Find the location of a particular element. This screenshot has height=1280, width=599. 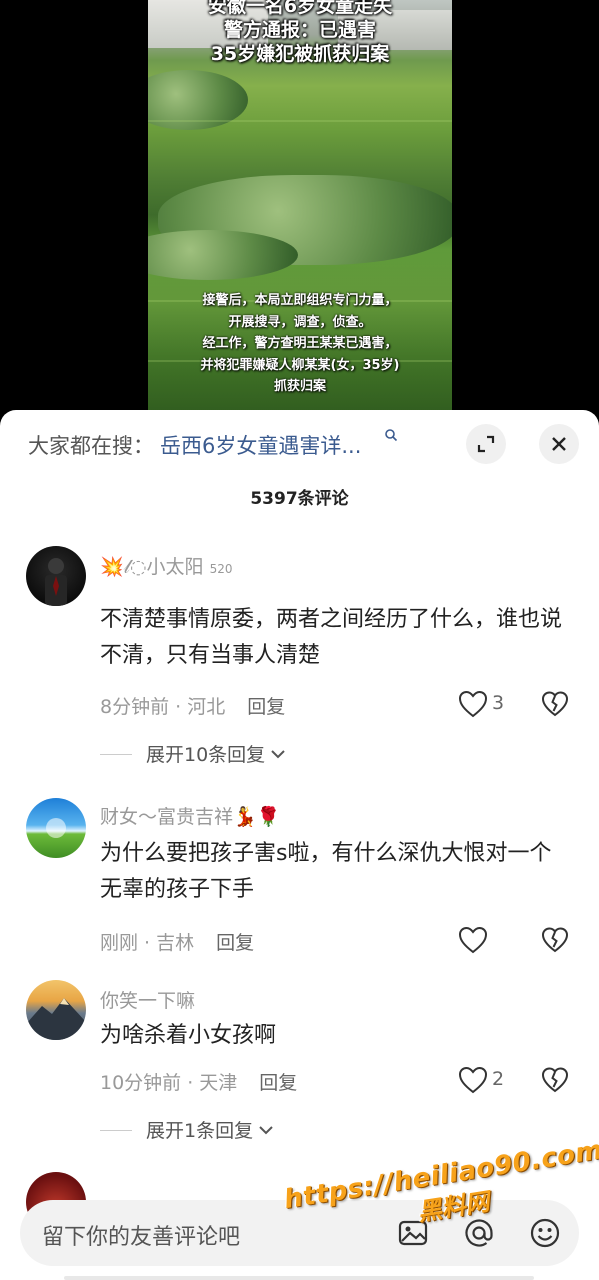

video-caption-line: 经工作，警方查明王某某已遇害， is located at coordinates (300, 343).